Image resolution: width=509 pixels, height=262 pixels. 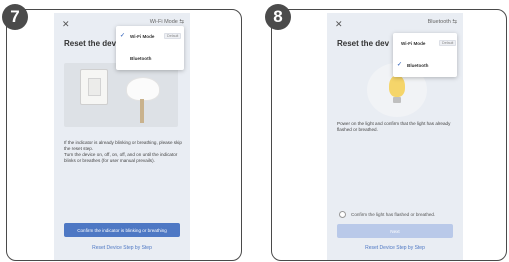 I want to click on step-number-badge-8: 8, so click(x=278, y=17).